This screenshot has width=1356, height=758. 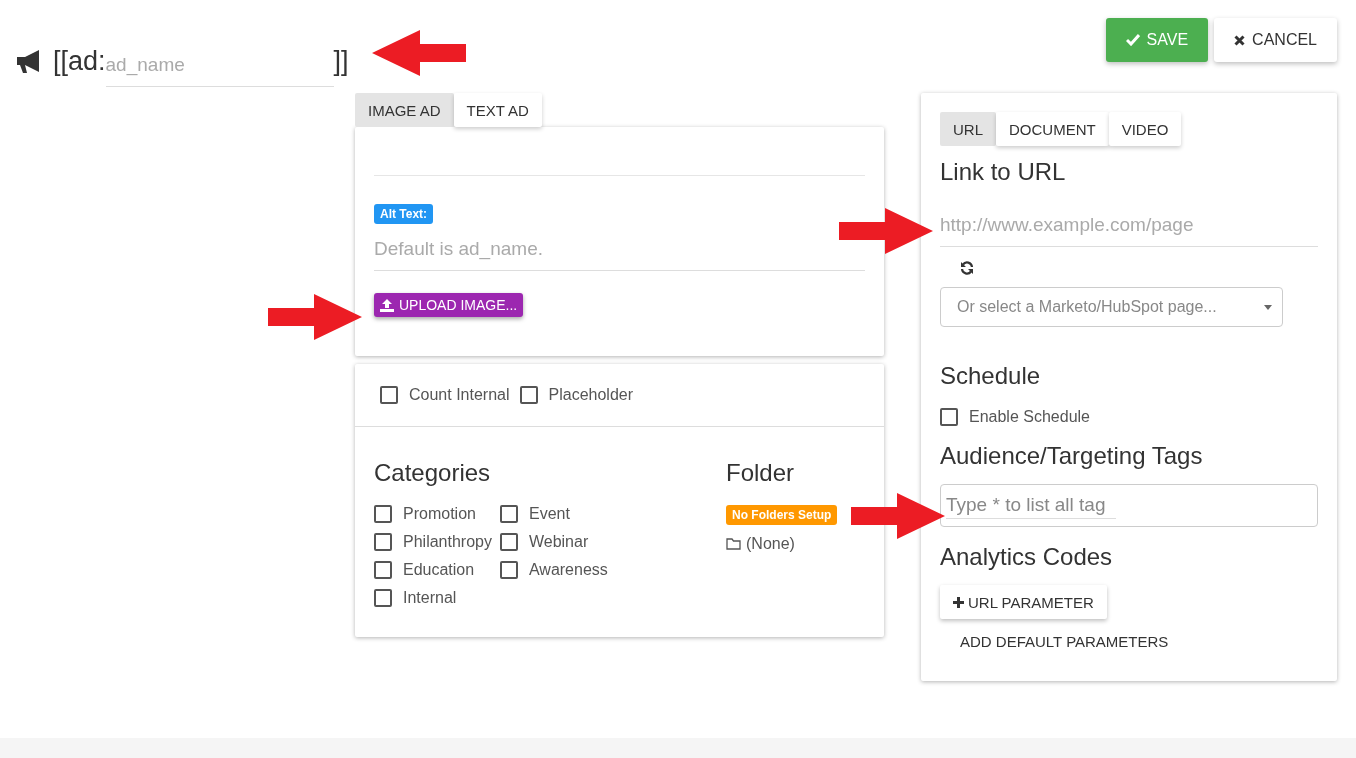 What do you see at coordinates (770, 544) in the screenshot?
I see `folder-value: (None)` at bounding box center [770, 544].